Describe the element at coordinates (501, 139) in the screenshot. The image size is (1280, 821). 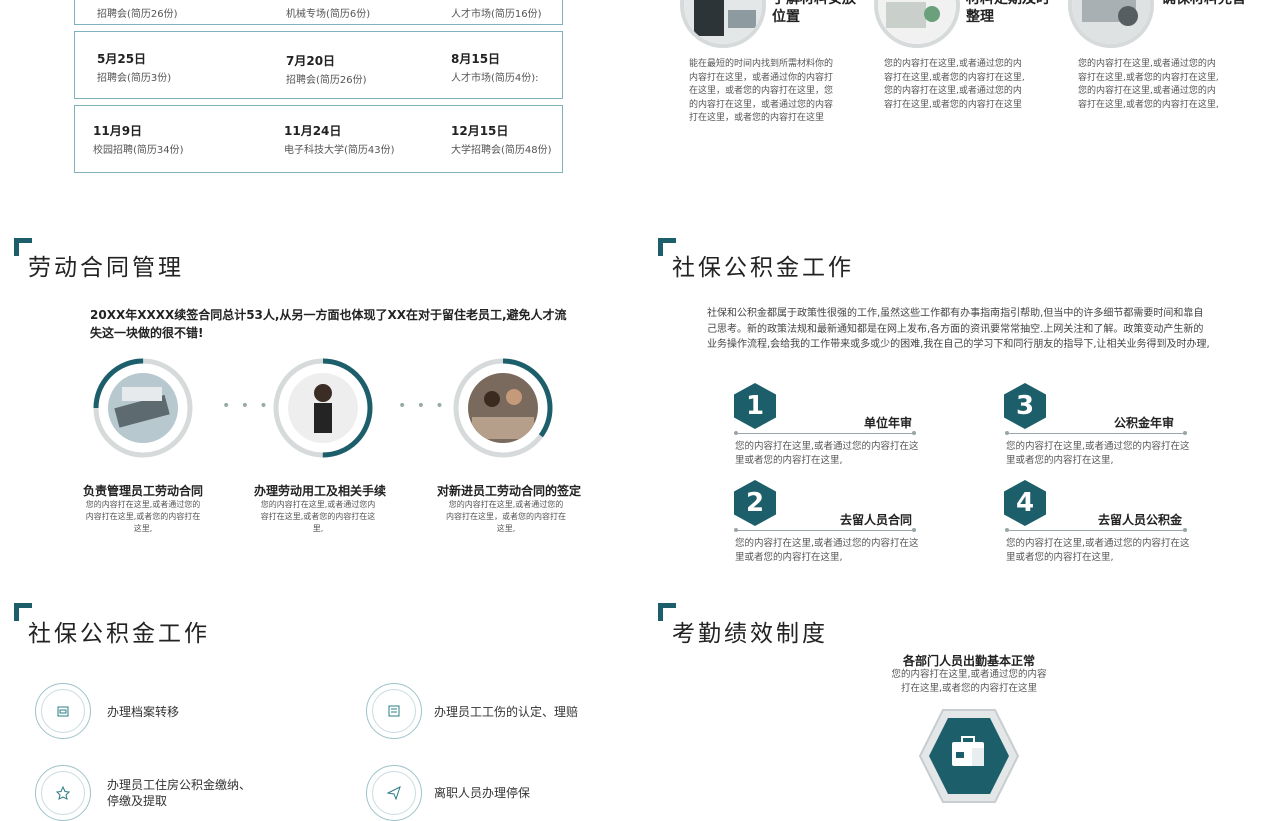
I see `recruit-cell: 12月15日 大学招聘会(简历48份)` at that location.